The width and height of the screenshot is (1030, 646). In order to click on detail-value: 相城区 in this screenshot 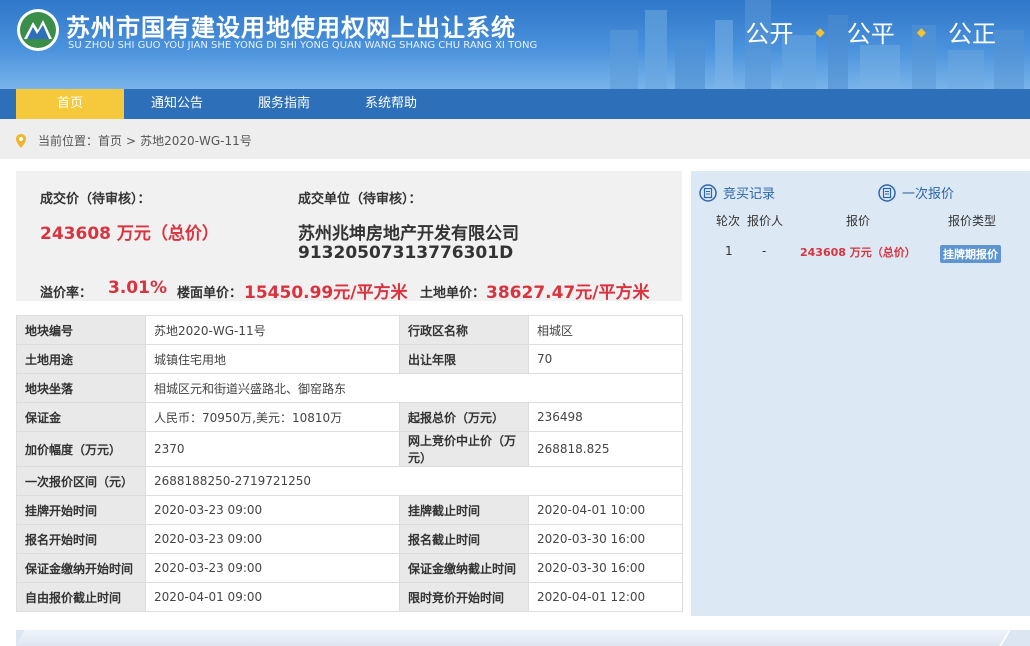, I will do `click(605, 330)`.